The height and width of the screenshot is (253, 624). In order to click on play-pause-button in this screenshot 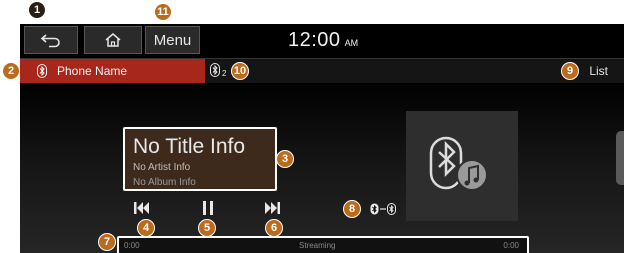, I will do `click(208, 208)`.